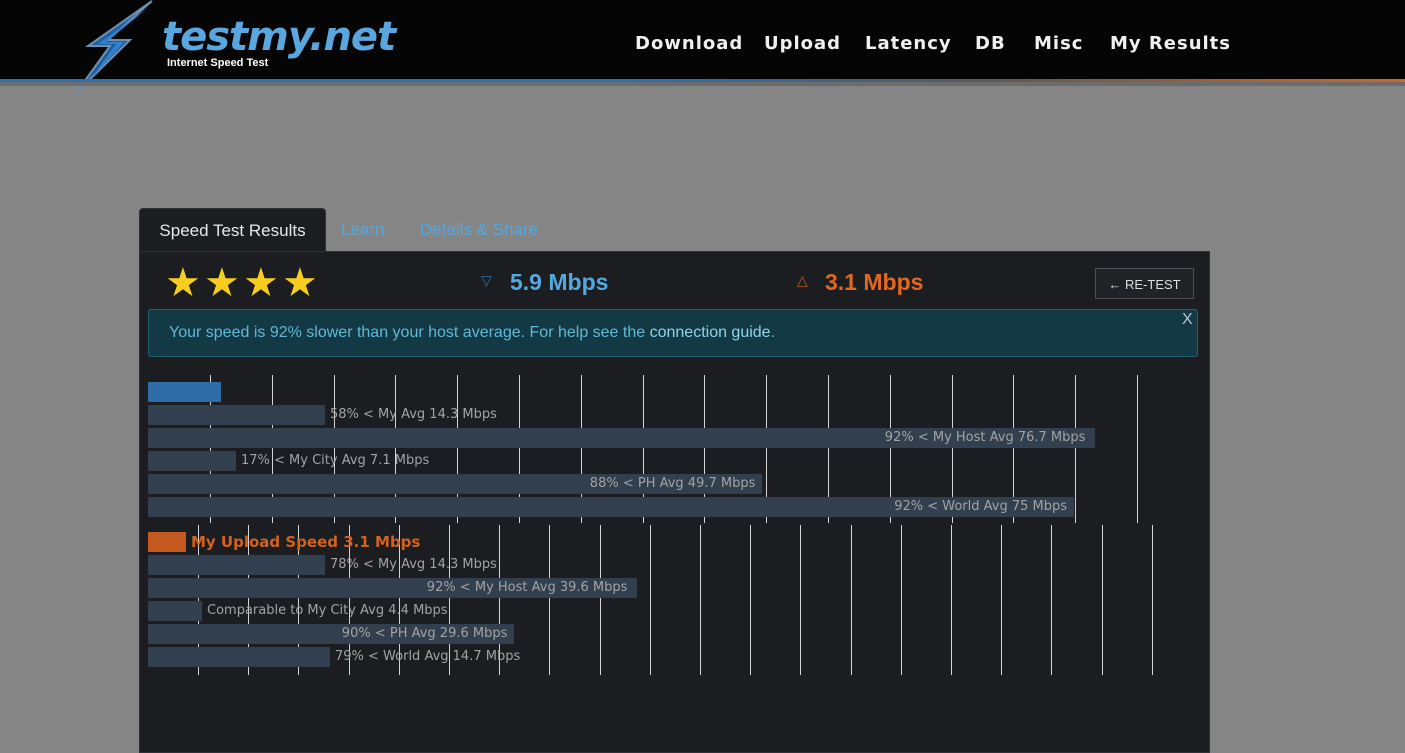  I want to click on alert-suffix: ., so click(773, 332).